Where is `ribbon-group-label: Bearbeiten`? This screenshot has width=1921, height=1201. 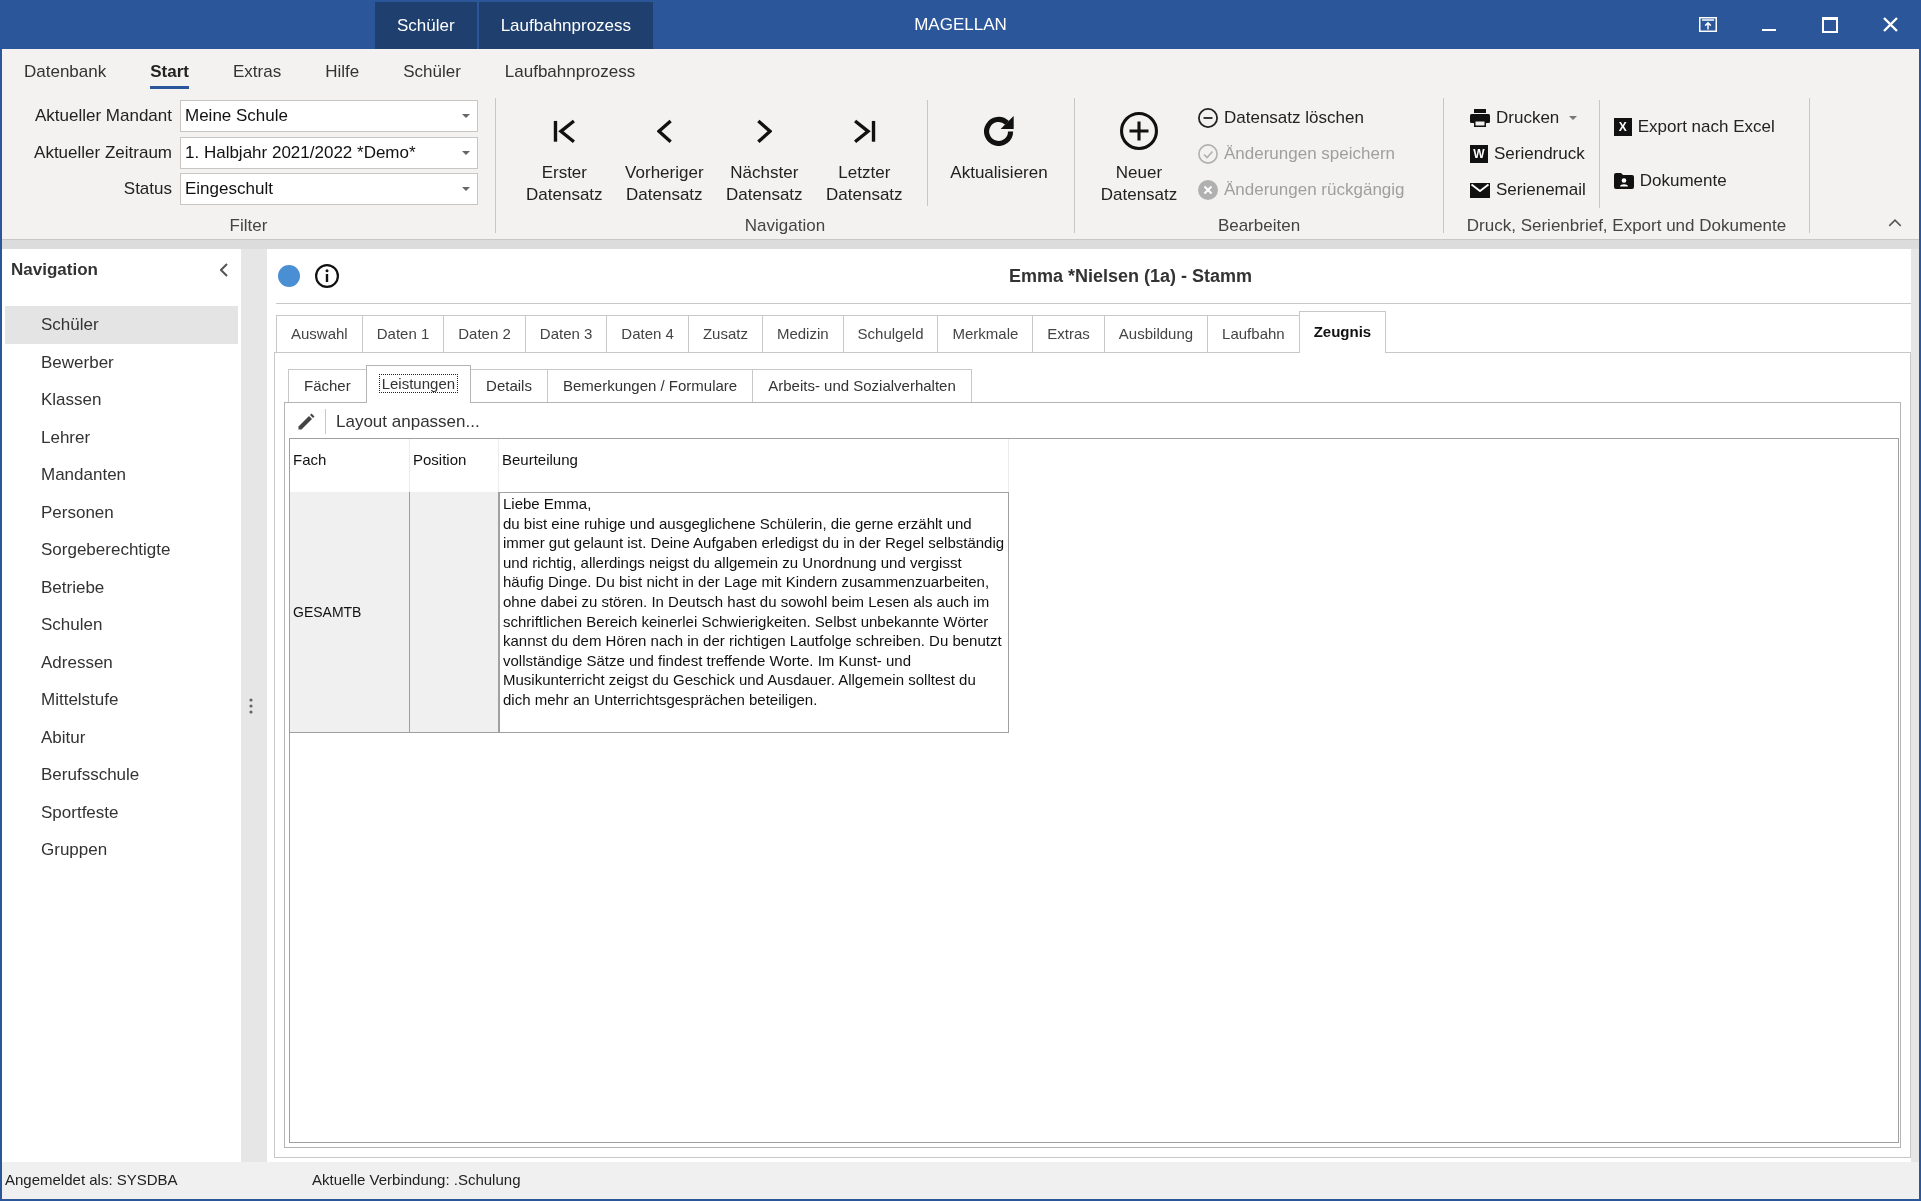 ribbon-group-label: Bearbeiten is located at coordinates (1259, 225).